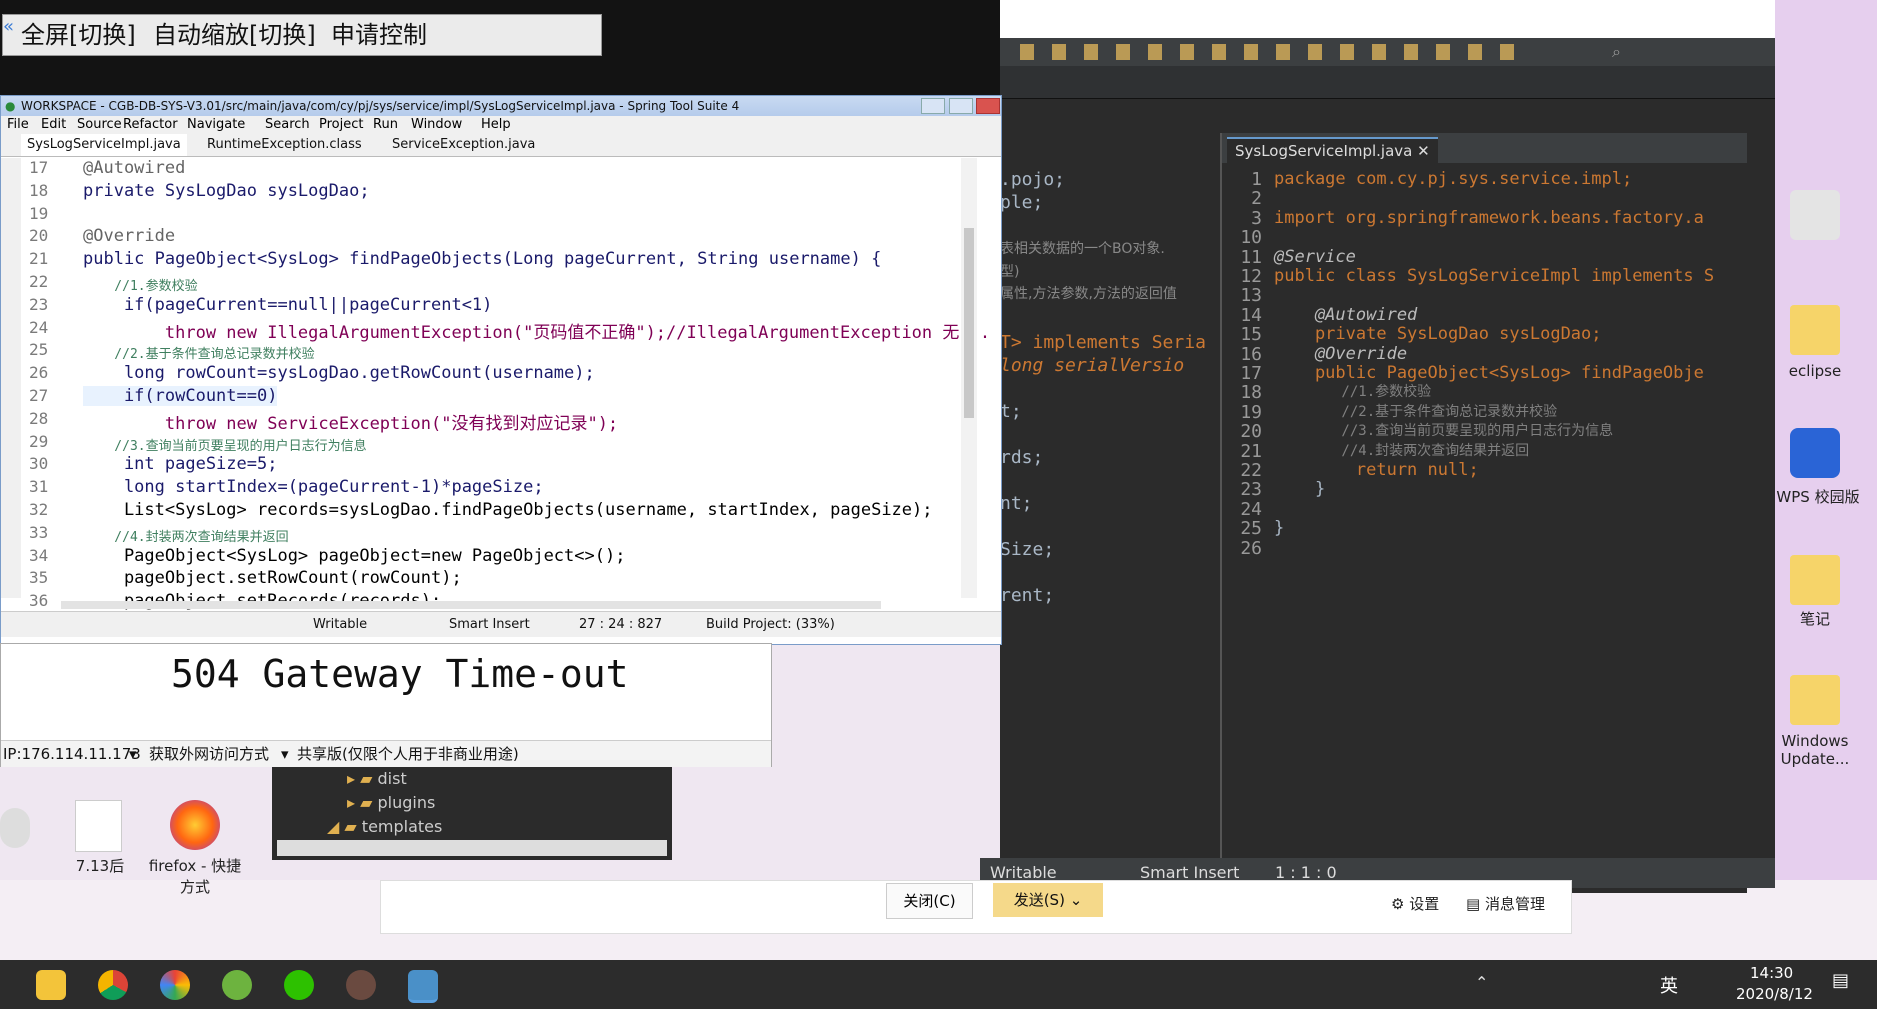 The image size is (1877, 1009). I want to click on tab-serviceexception: ServiceException.java, so click(463, 145).